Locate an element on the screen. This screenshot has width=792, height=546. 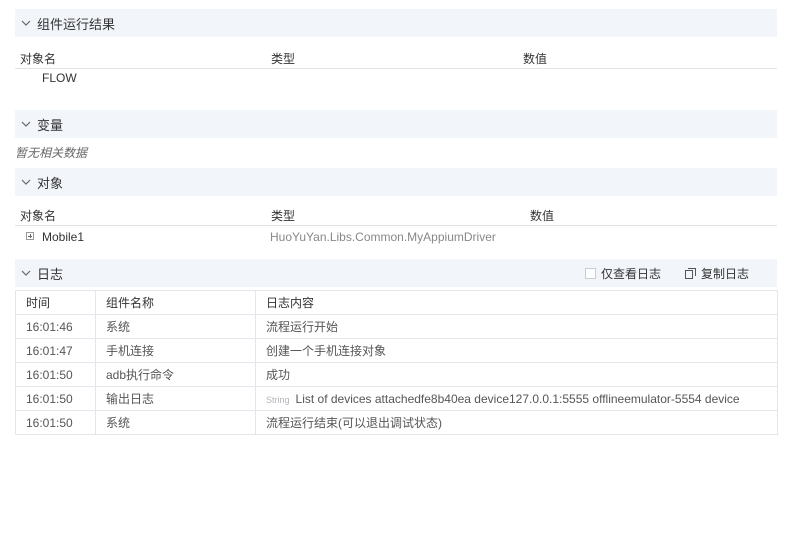
variables-section-header: 变量 is located at coordinates (396, 124).